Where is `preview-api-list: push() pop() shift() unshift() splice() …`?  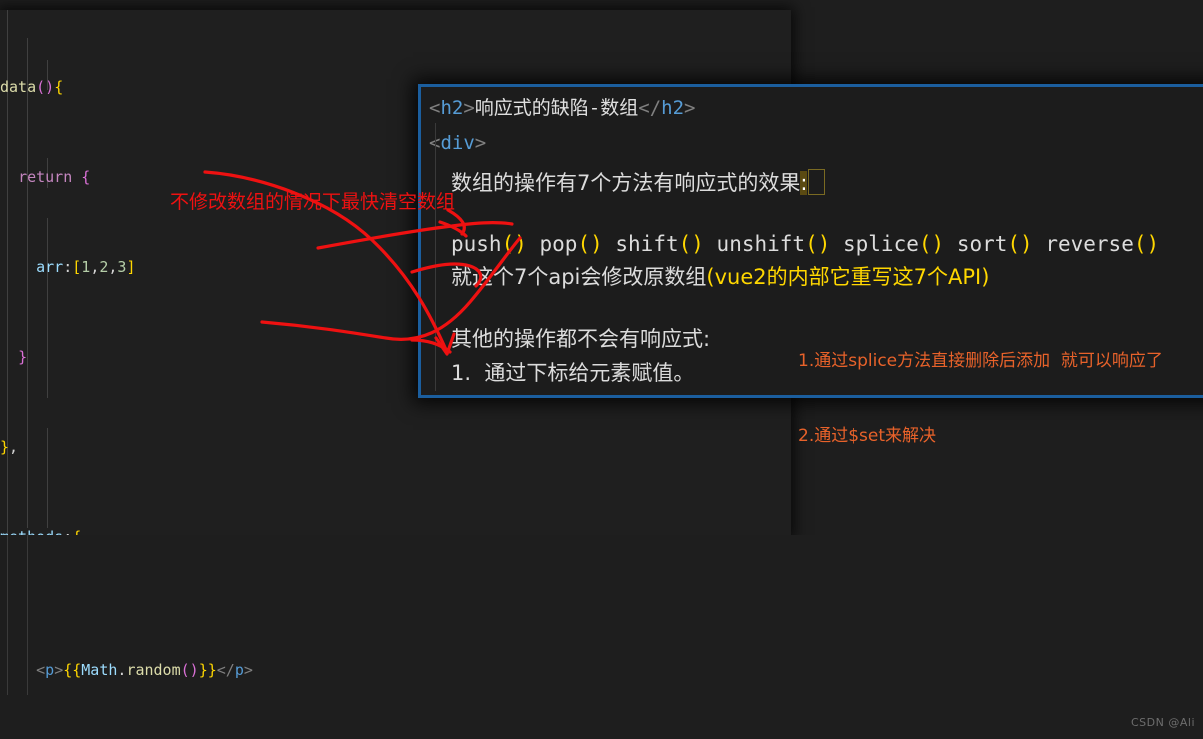 preview-api-list: push() pop() shift() unshift() splice() … is located at coordinates (805, 244).